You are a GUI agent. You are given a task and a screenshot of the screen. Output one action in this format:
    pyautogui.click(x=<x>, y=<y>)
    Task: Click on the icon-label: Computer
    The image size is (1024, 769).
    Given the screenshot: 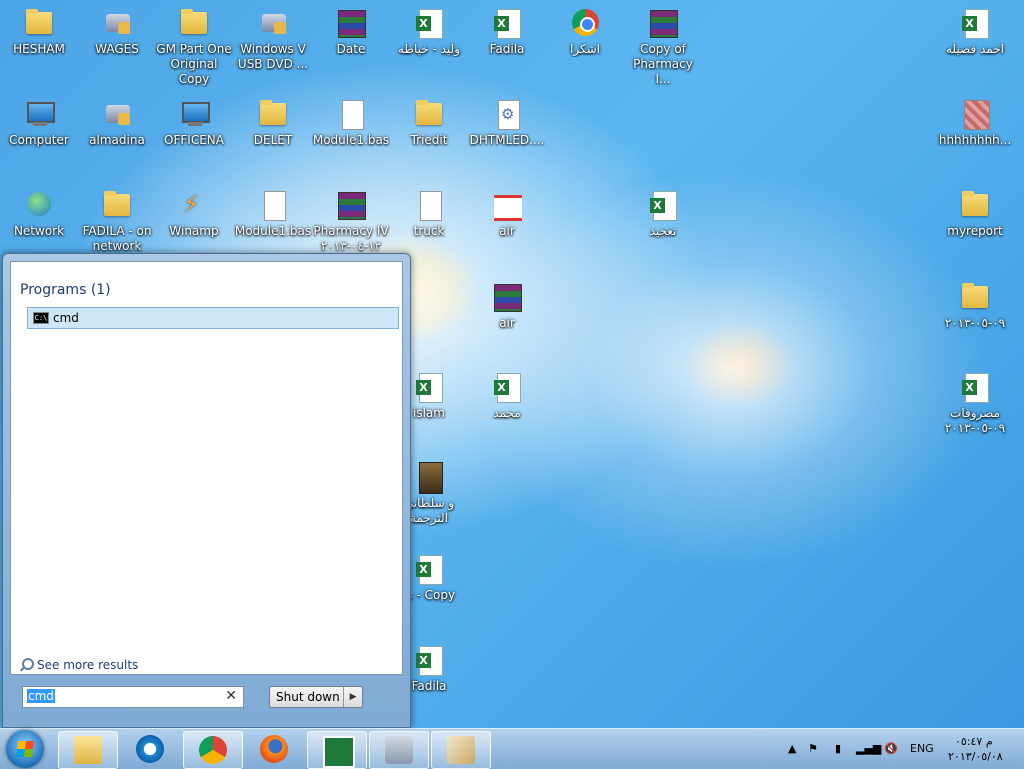 What is the action you would take?
    pyautogui.click(x=39, y=140)
    